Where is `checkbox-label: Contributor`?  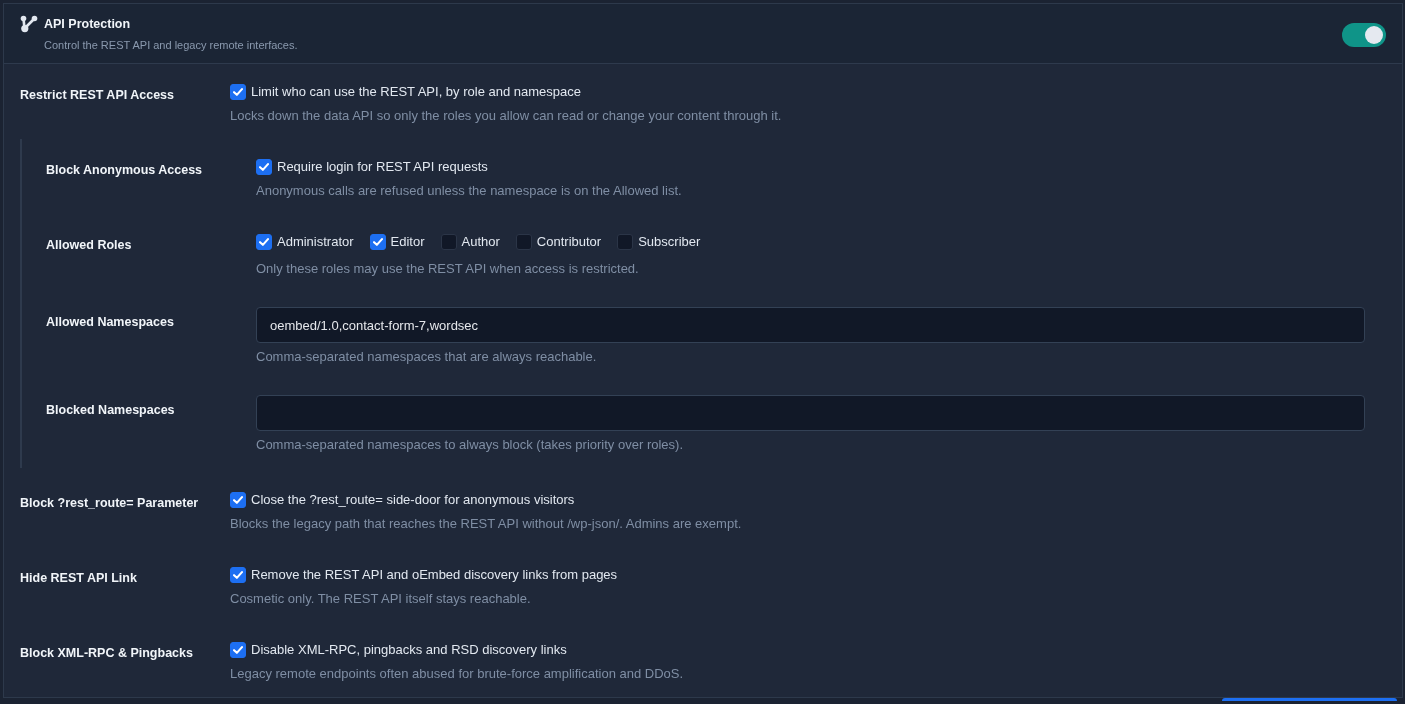
checkbox-label: Contributor is located at coordinates (569, 242).